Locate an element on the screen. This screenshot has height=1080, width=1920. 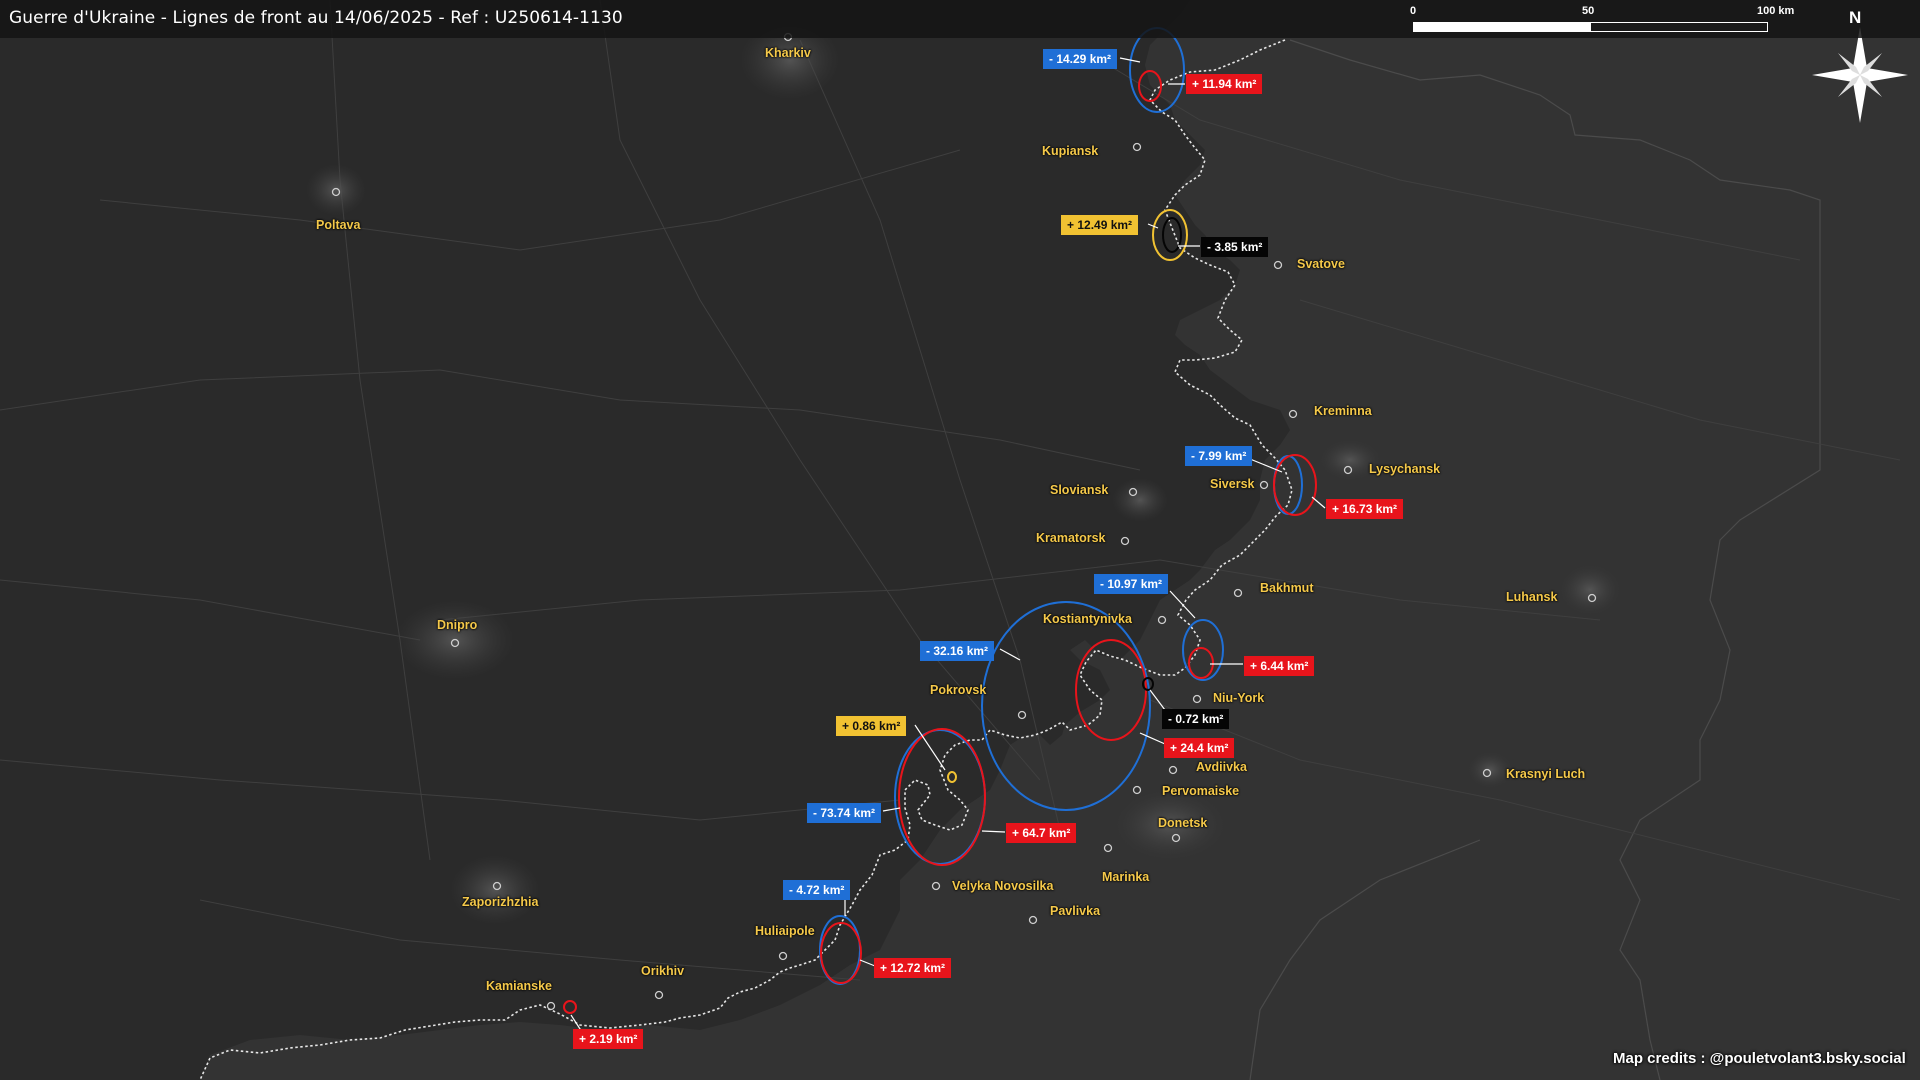
badge-vn-loss: - 73.74 km² is located at coordinates (844, 813).